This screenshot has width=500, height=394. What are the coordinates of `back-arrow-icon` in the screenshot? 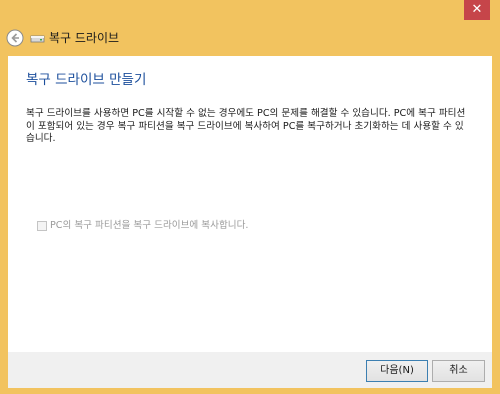 It's located at (15, 38).